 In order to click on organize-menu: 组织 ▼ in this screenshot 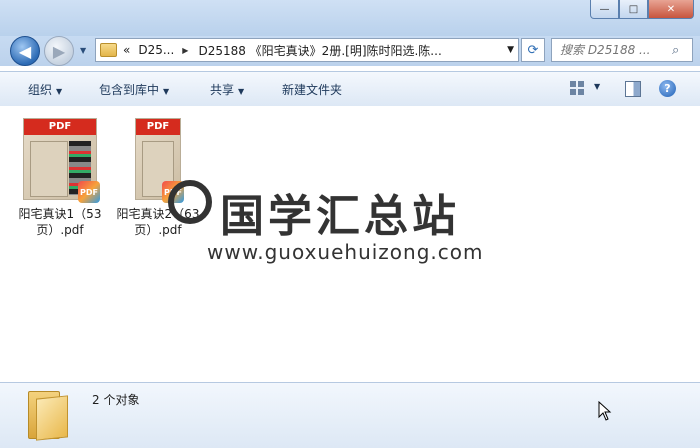, I will do `click(45, 89)`.